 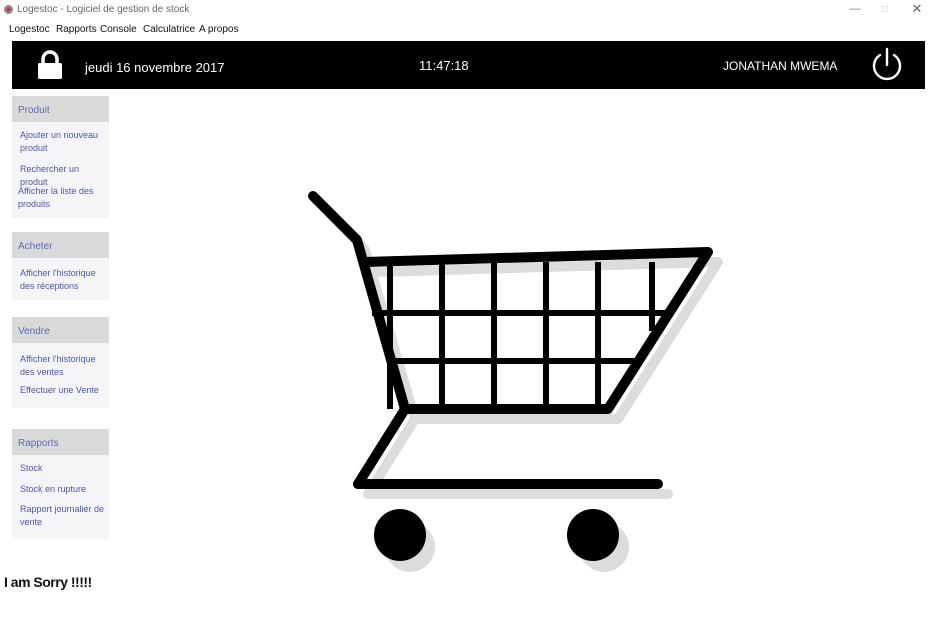 What do you see at coordinates (64, 366) in the screenshot?
I see `sidebar-item-historique-ventes: Afficher l'historique des ventes` at bounding box center [64, 366].